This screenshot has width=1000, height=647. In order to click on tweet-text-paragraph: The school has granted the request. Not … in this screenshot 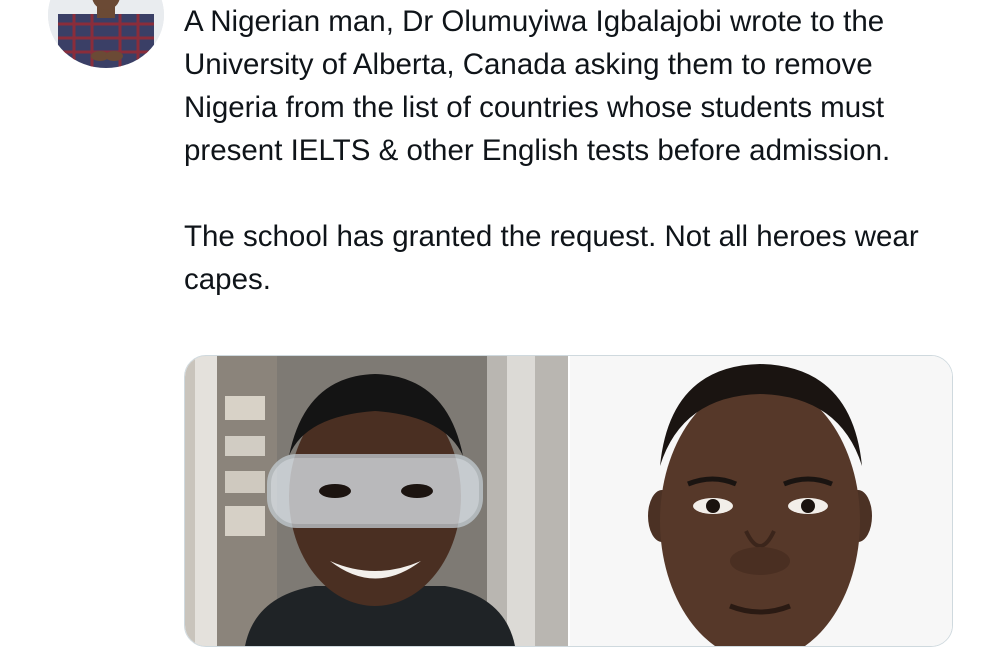, I will do `click(551, 258)`.